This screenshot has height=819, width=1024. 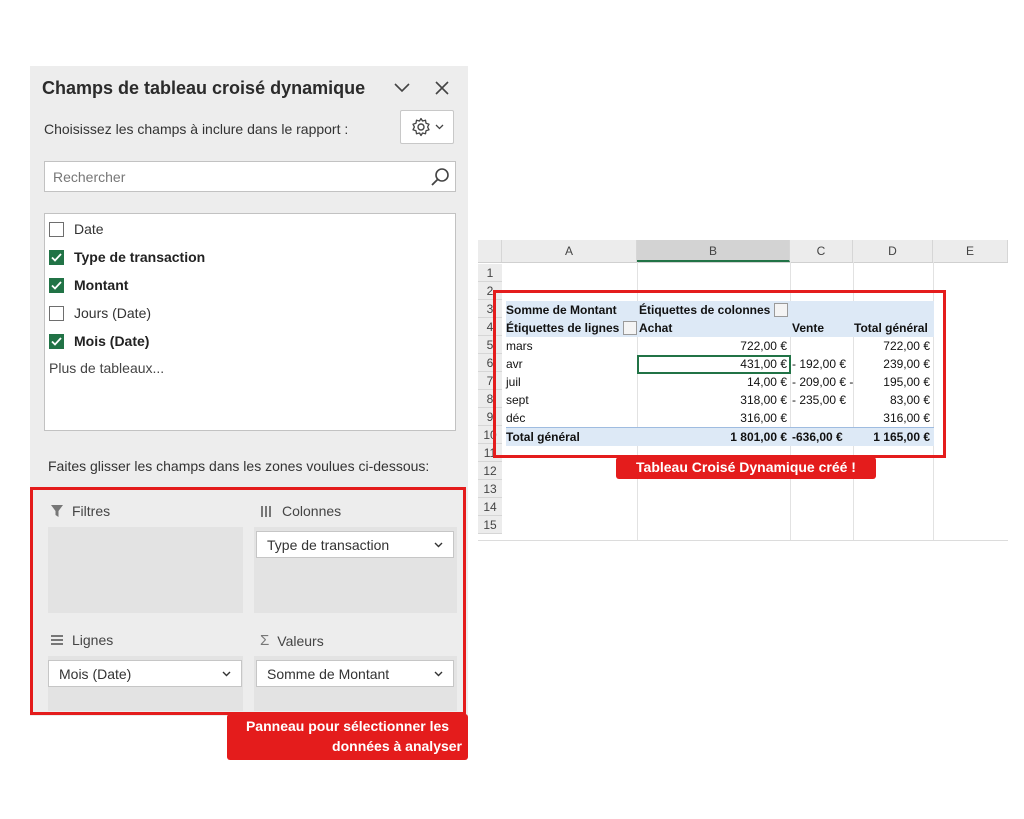 I want to click on field-montant: Montant, so click(x=88, y=285).